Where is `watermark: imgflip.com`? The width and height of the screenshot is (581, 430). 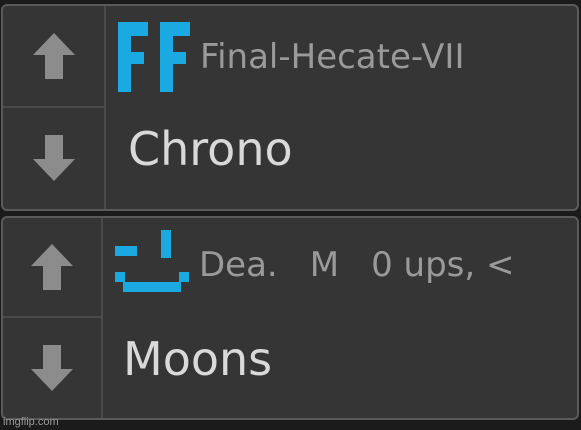 watermark: imgflip.com is located at coordinates (31, 422).